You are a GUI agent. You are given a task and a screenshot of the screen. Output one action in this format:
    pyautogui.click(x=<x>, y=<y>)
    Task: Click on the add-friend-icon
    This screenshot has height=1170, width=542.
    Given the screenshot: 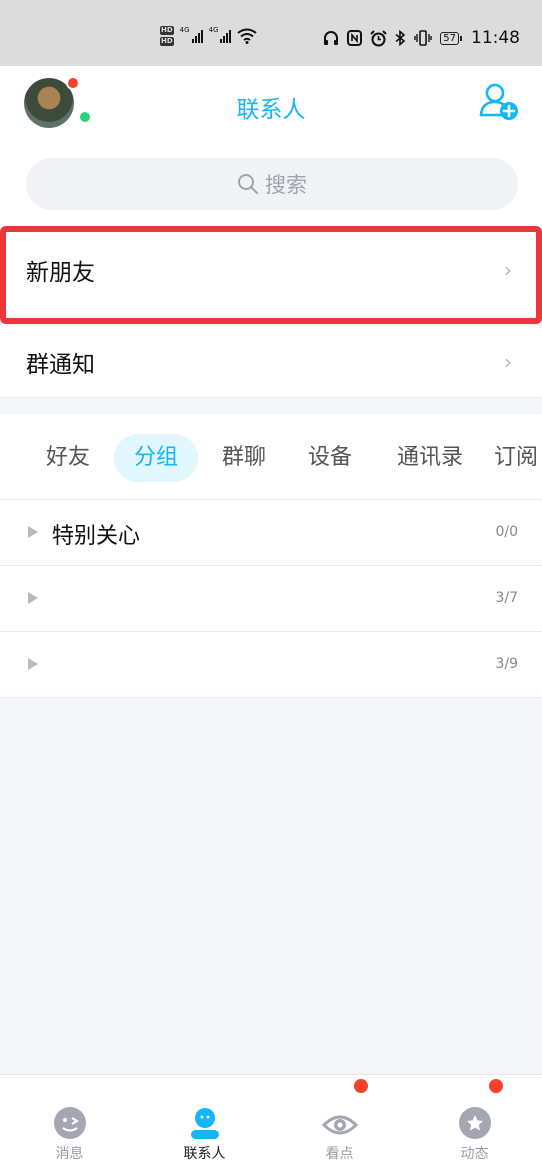 What is the action you would take?
    pyautogui.click(x=500, y=102)
    